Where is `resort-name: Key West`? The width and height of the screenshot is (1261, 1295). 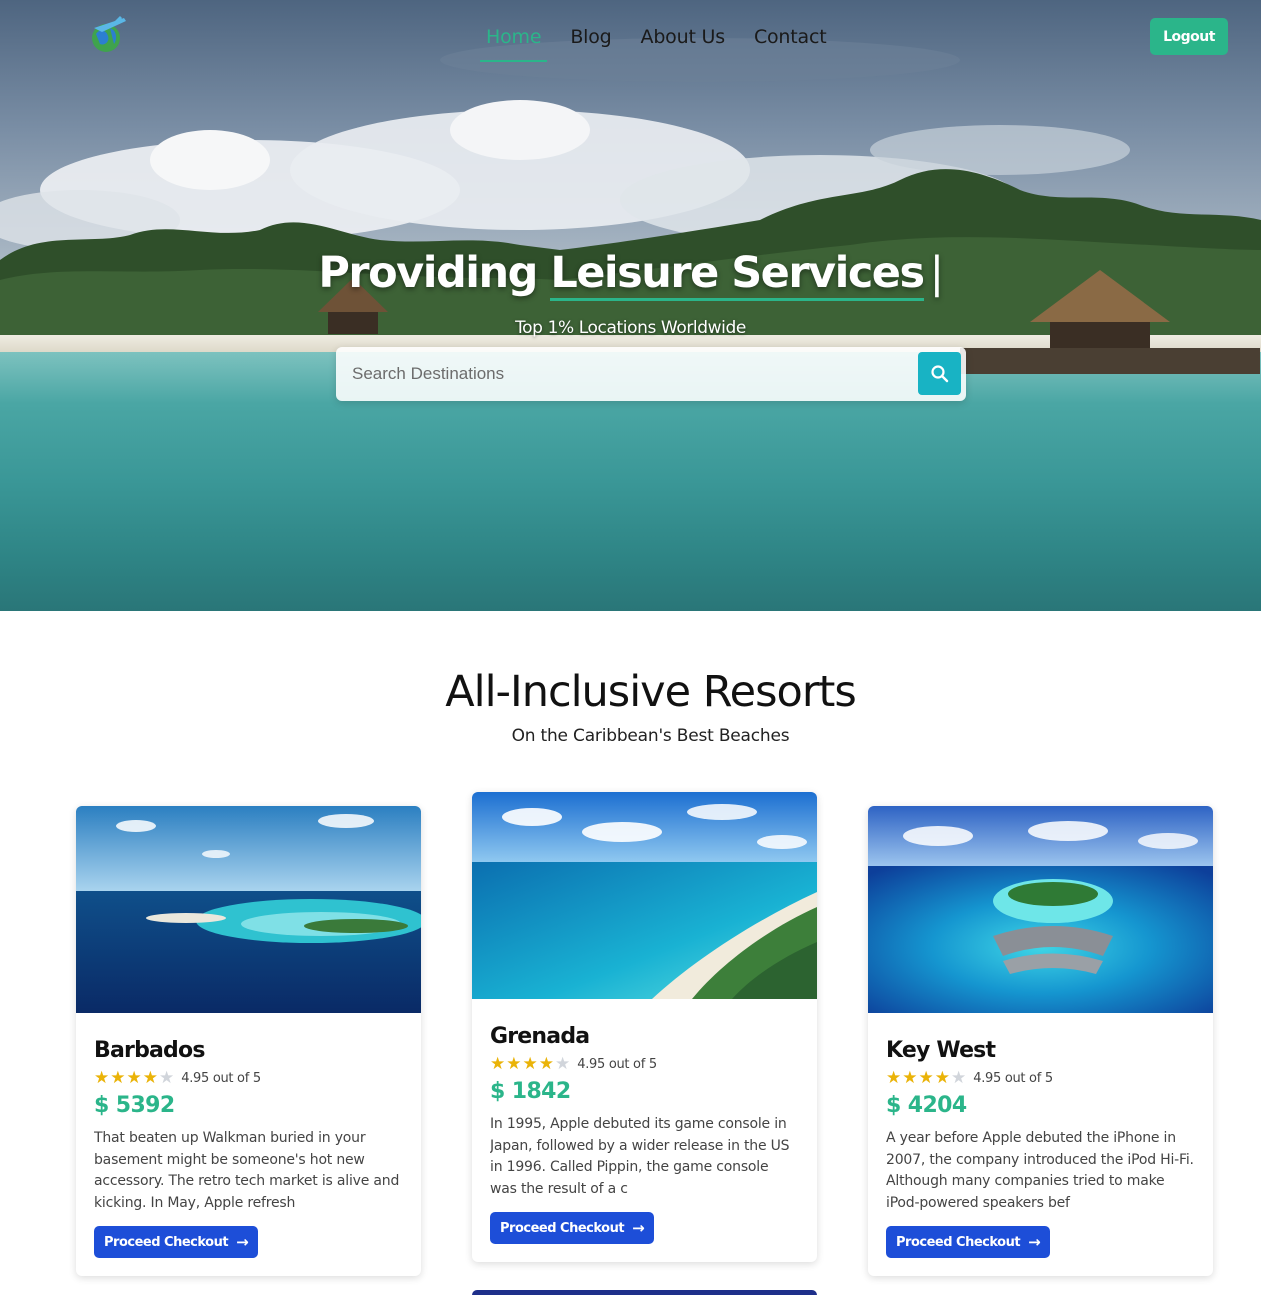 resort-name: Key West is located at coordinates (941, 1050).